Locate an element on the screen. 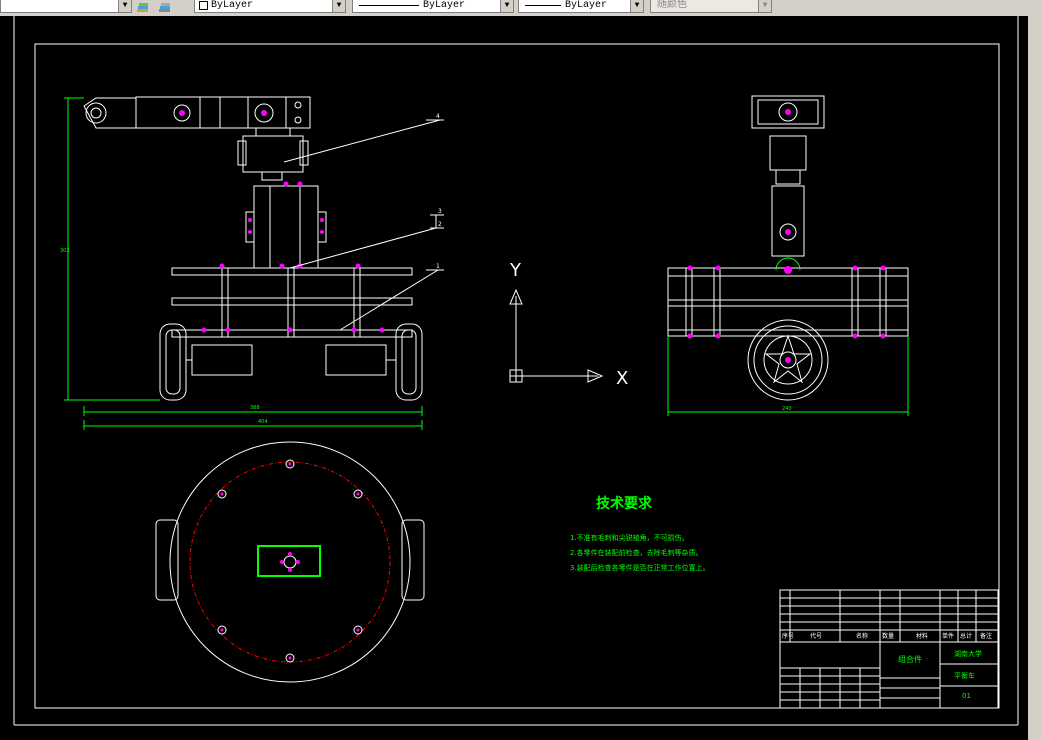 The image size is (1042, 740). lineweight-dropdown: ByLayer ▼ is located at coordinates (581, 6).